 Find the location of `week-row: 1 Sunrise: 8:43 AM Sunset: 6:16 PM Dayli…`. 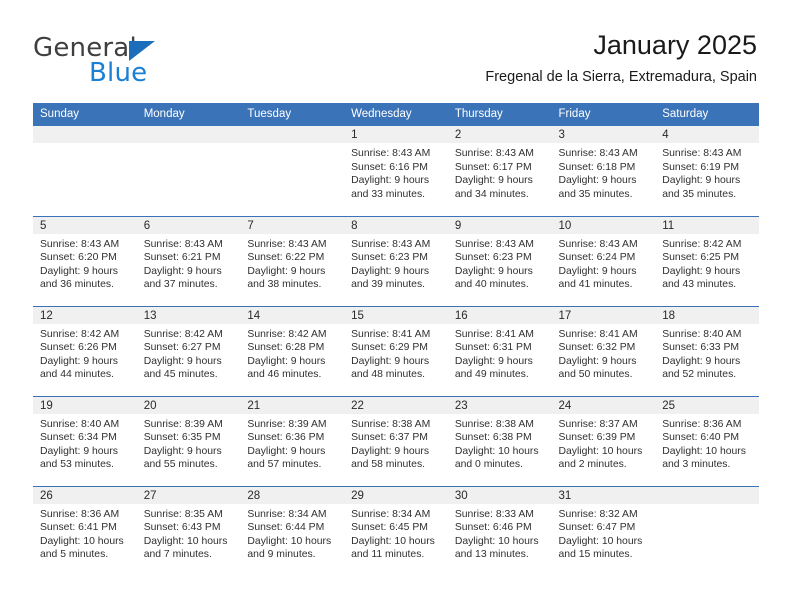

week-row: 1 Sunrise: 8:43 AM Sunset: 6:16 PM Dayli… is located at coordinates (396, 171).